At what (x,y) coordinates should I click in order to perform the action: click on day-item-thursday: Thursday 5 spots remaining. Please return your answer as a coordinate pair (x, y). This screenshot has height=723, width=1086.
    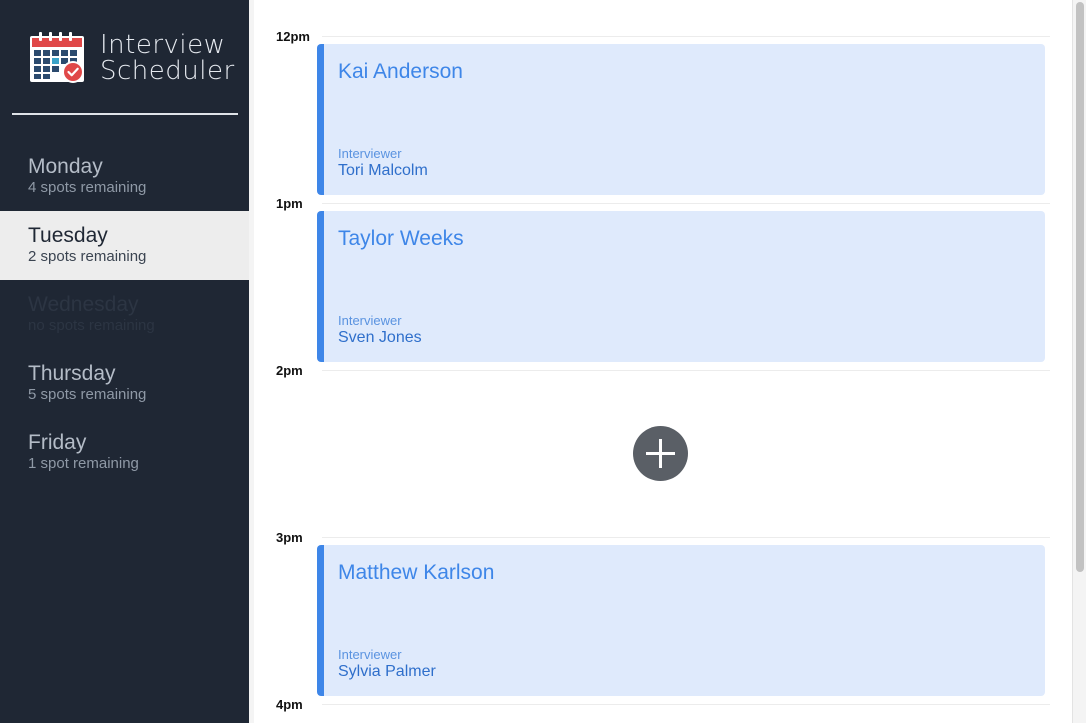
    Looking at the image, I should click on (124, 383).